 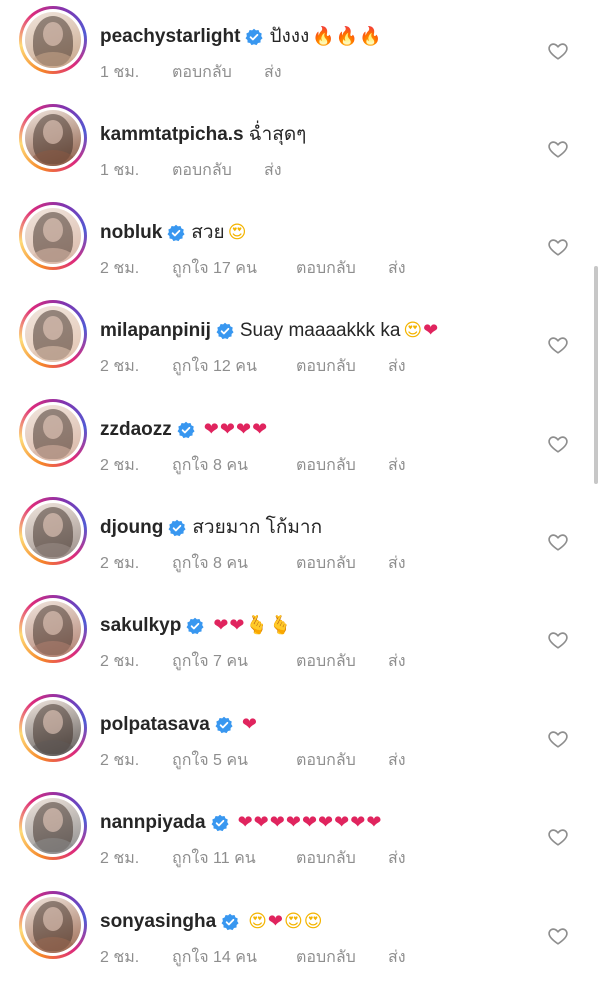 I want to click on avatar-photo, so click(x=53, y=433).